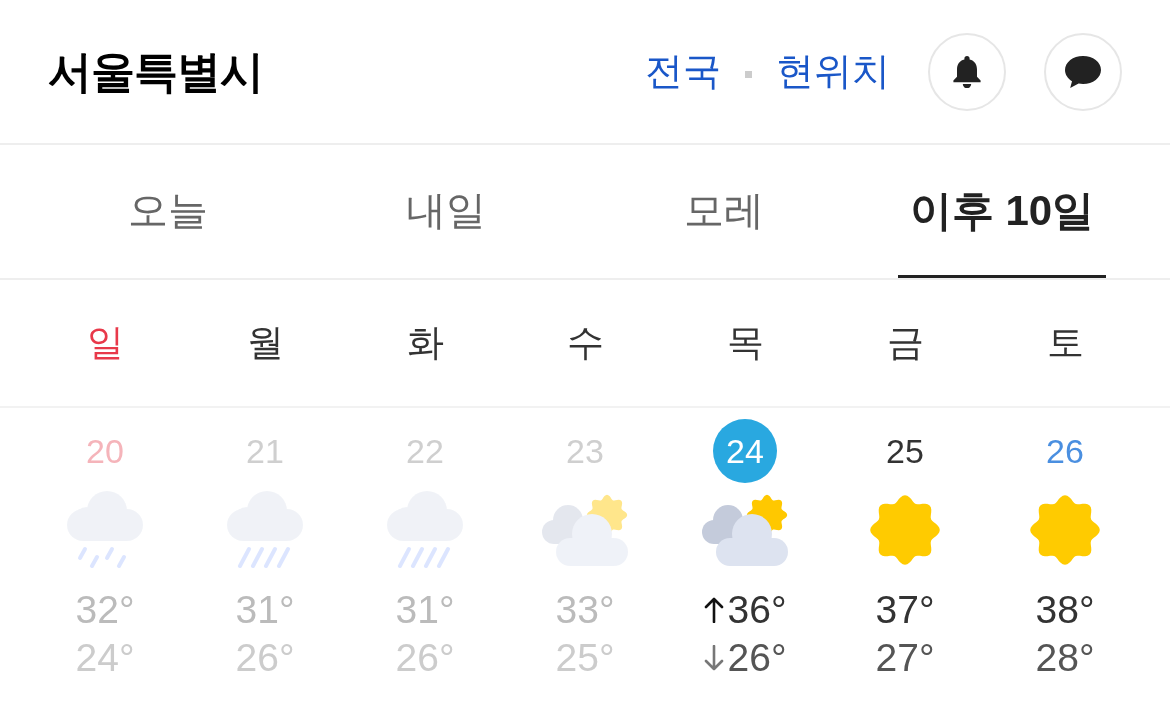 This screenshot has height=712, width=1170. Describe the element at coordinates (1065, 343) in the screenshot. I see `weekday-label: 토` at that location.